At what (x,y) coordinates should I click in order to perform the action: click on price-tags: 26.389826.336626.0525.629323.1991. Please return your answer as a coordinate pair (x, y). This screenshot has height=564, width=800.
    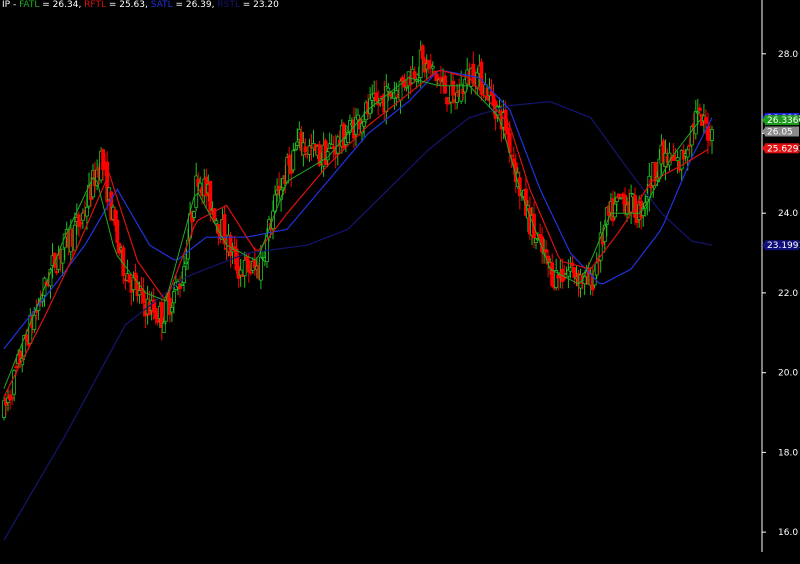
    Looking at the image, I should click on (781, 182).